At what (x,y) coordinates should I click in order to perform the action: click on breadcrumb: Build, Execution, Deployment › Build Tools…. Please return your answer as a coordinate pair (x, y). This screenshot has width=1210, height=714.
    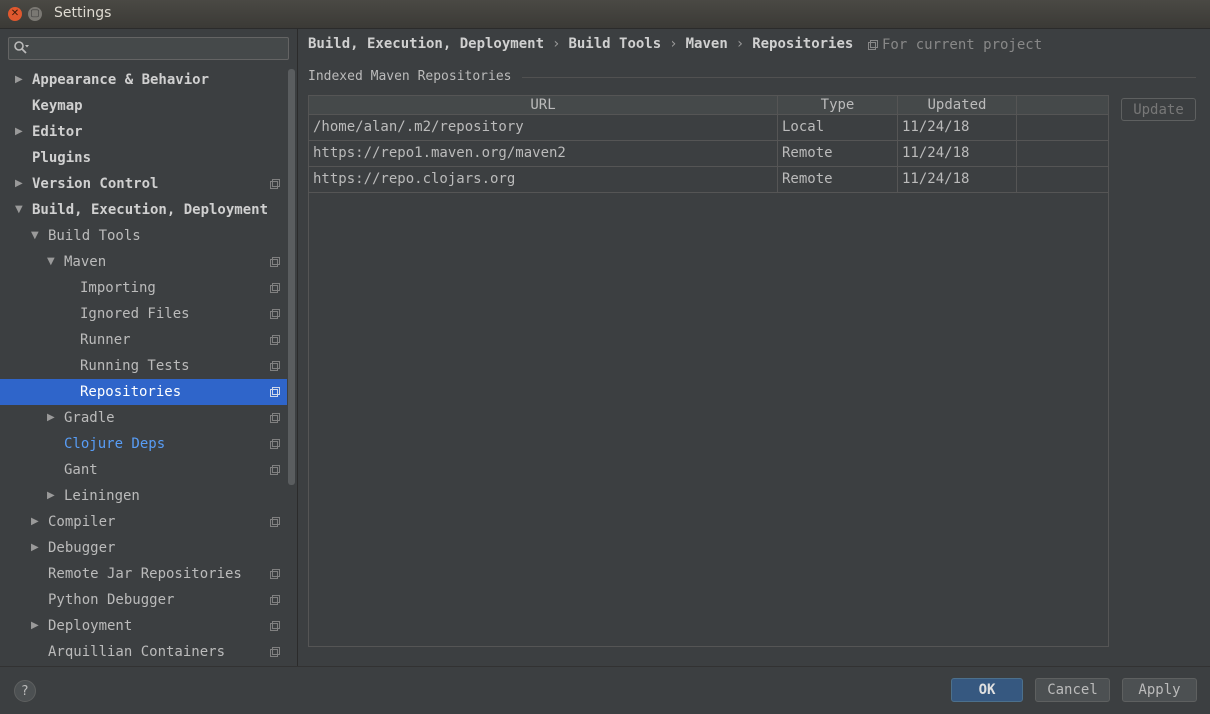
    Looking at the image, I should click on (580, 46).